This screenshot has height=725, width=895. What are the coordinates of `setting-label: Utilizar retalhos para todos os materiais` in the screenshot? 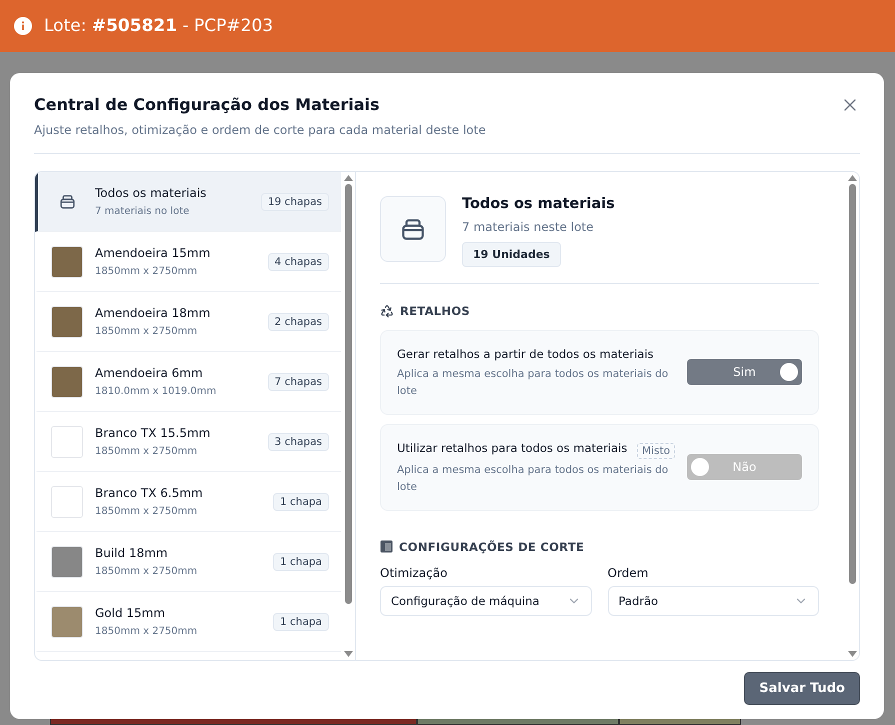 It's located at (512, 448).